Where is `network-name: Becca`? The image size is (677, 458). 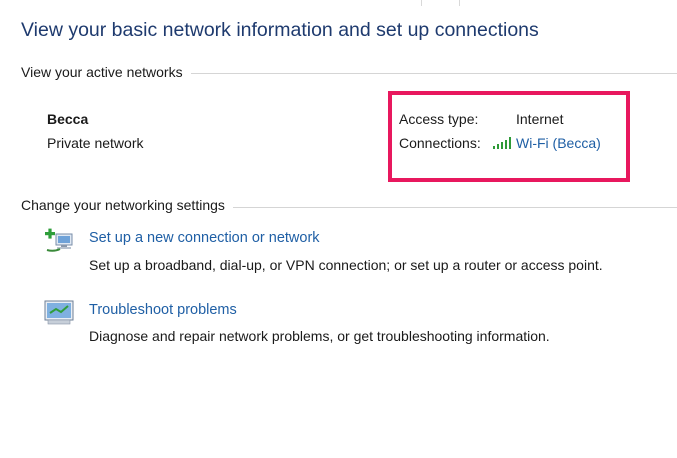 network-name: Becca is located at coordinates (68, 119).